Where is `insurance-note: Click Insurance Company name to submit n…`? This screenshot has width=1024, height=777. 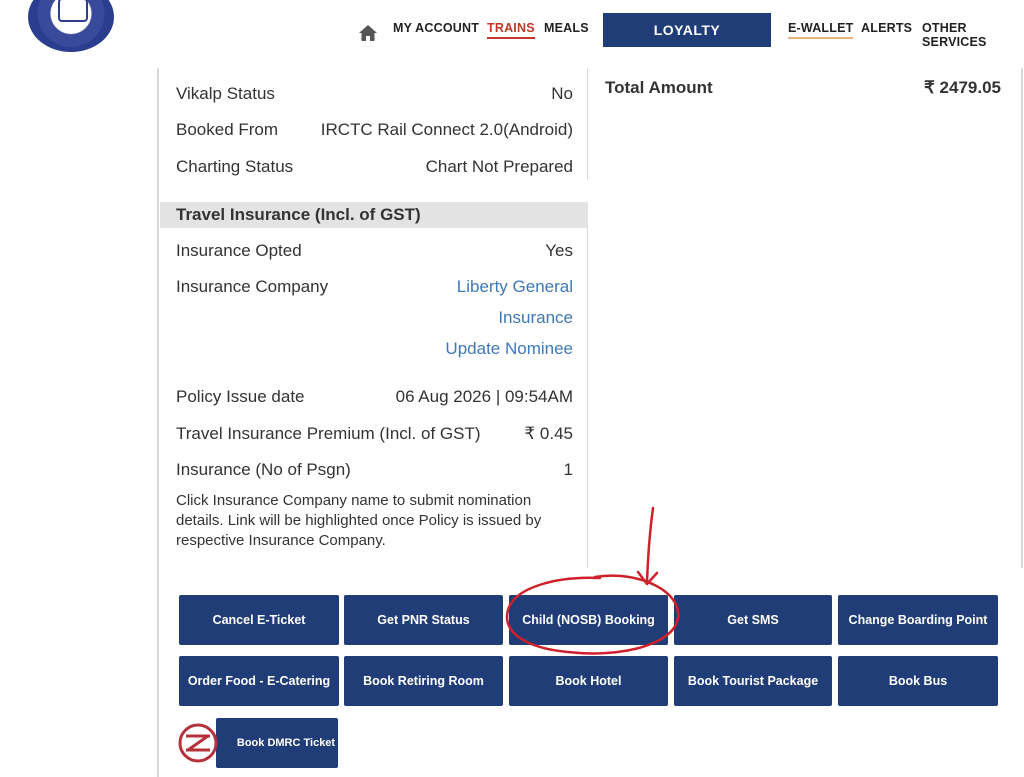 insurance-note: Click Insurance Company name to submit n… is located at coordinates (359, 520).